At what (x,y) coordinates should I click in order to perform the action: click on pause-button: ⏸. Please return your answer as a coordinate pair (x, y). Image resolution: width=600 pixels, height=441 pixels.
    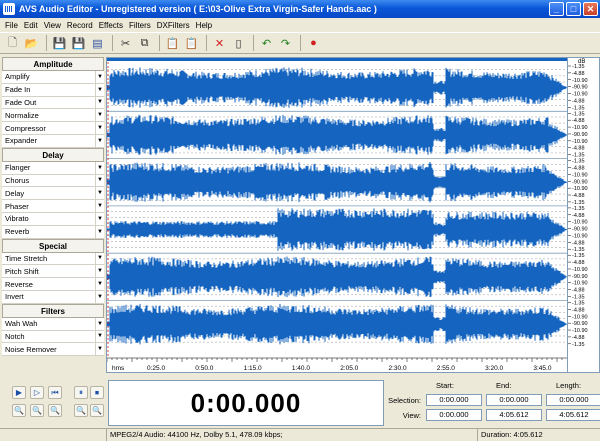
    Looking at the image, I should click on (81, 392).